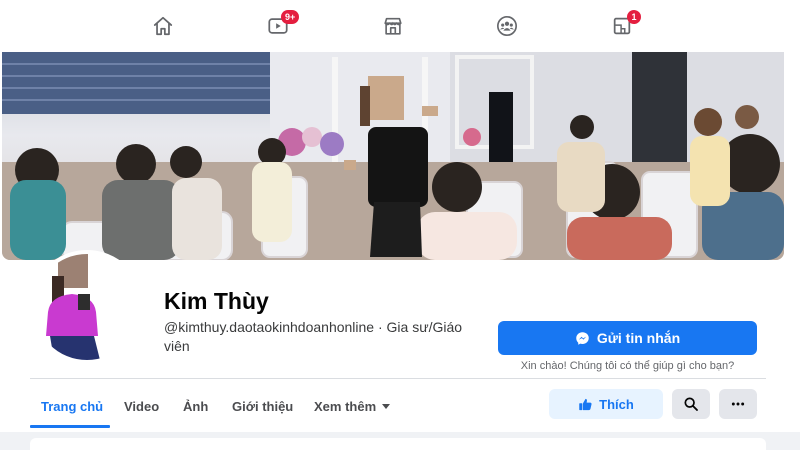 The height and width of the screenshot is (450, 800). Describe the element at coordinates (585, 404) in the screenshot. I see `thumbs-up-icon` at that location.